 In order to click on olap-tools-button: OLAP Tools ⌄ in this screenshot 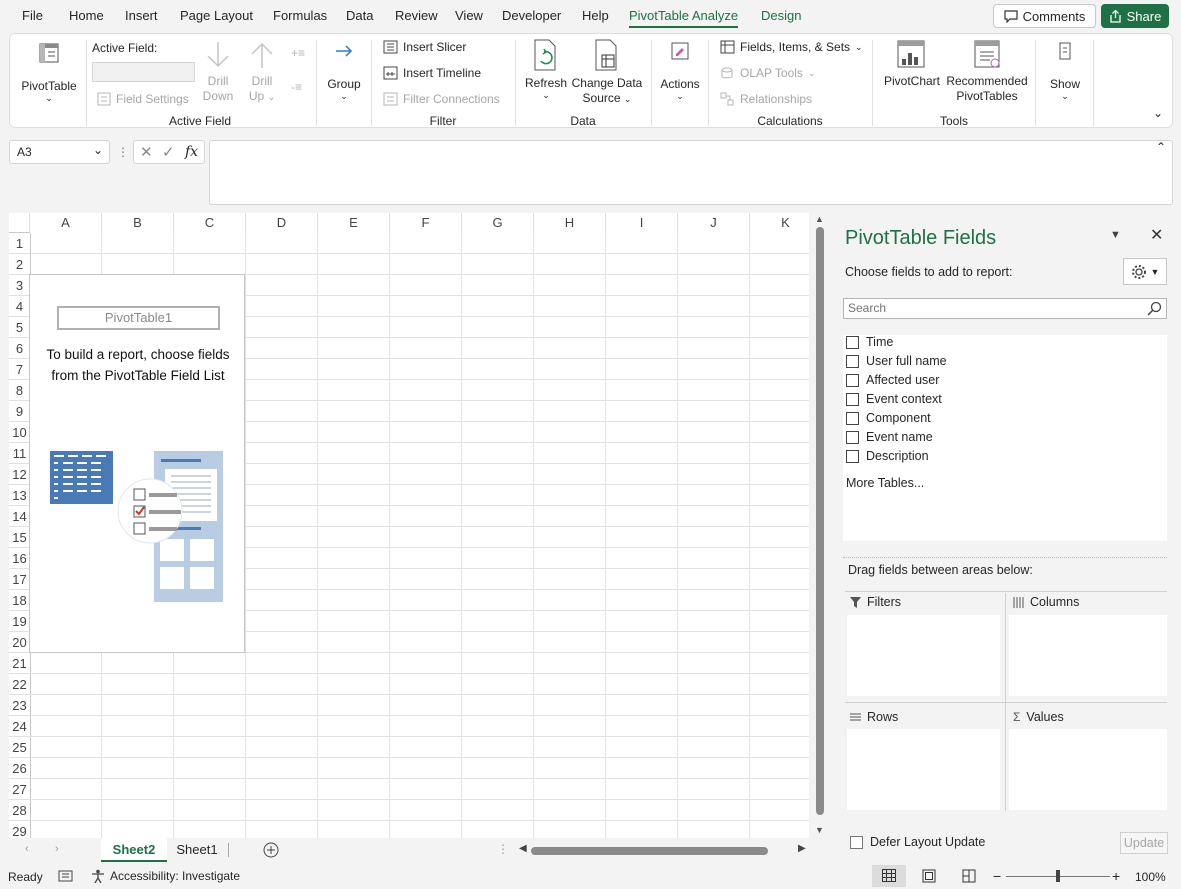, I will do `click(767, 73)`.